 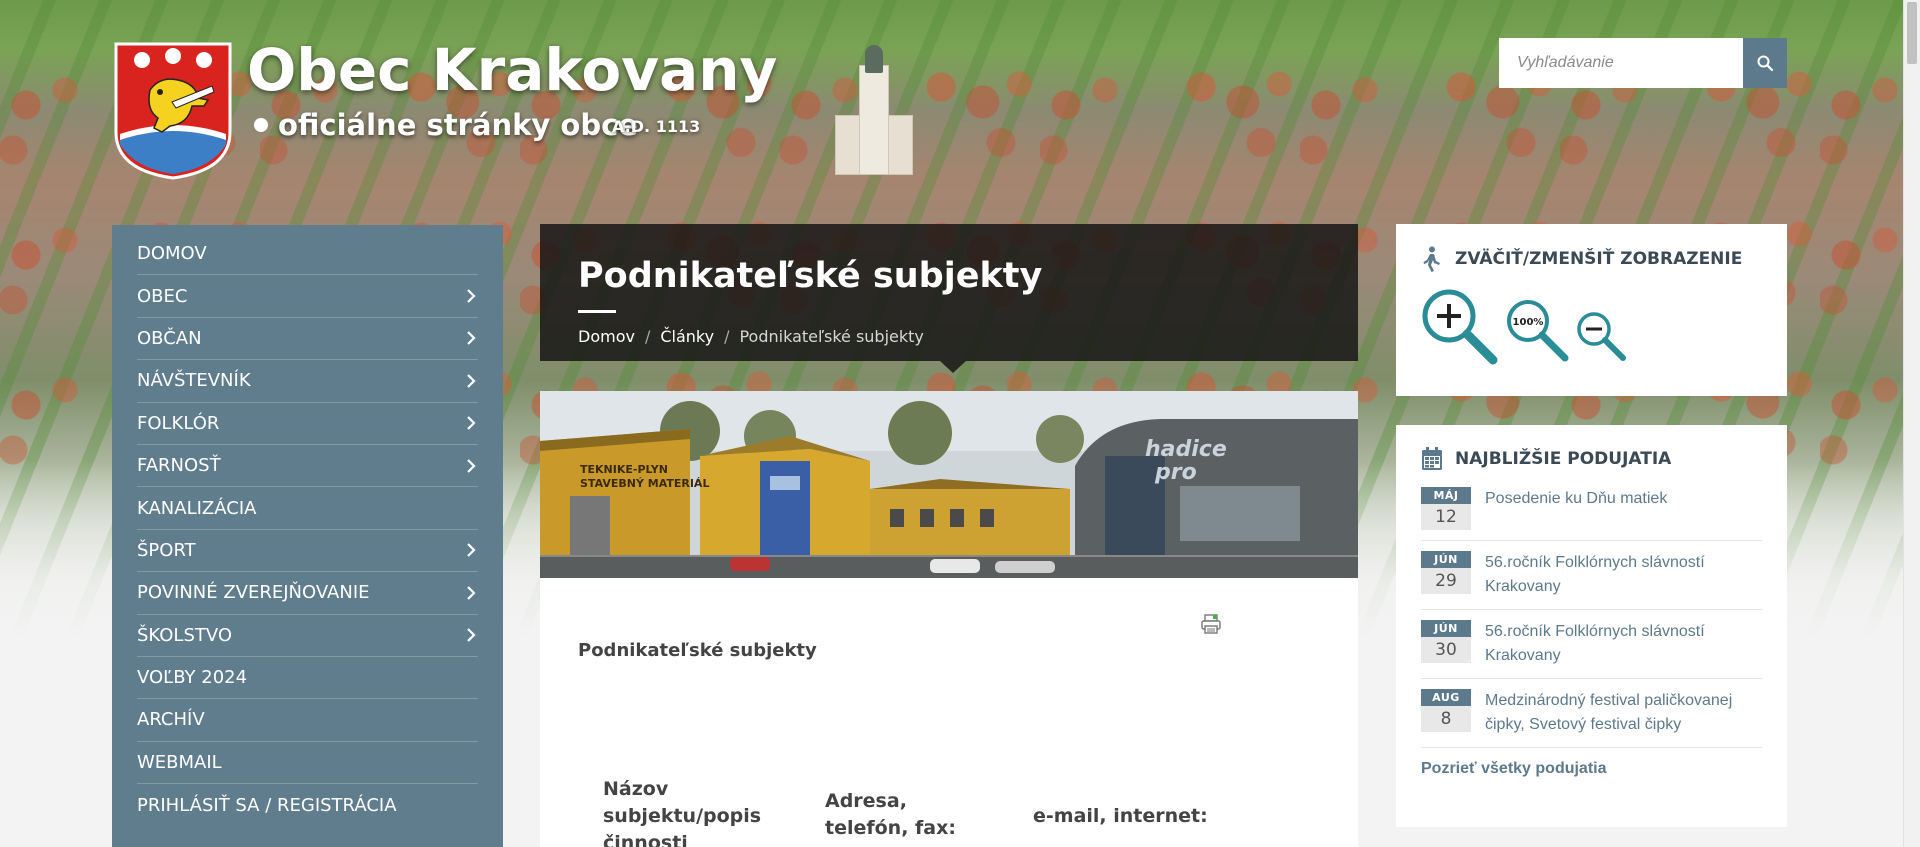 What do you see at coordinates (1591, 769) in the screenshot?
I see `all-events-link: Pozrieť všetky podujatia` at bounding box center [1591, 769].